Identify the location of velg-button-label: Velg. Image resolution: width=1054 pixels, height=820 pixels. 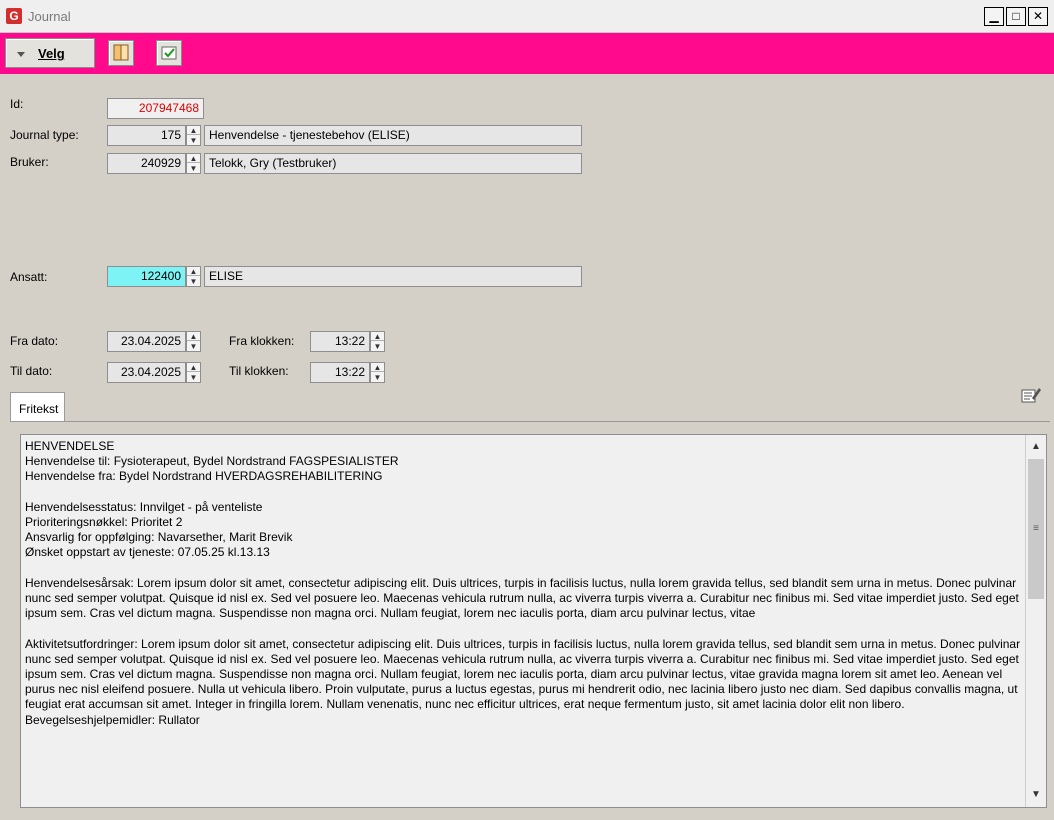
(51, 53).